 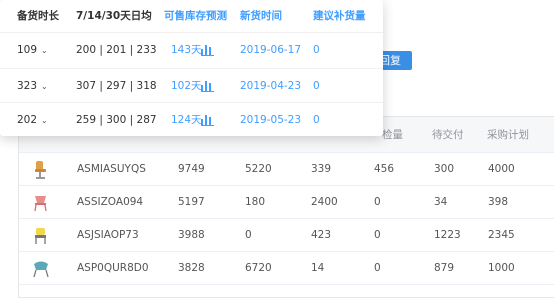 What do you see at coordinates (271, 120) in the screenshot?
I see `new-stock-date: 2019-05-23` at bounding box center [271, 120].